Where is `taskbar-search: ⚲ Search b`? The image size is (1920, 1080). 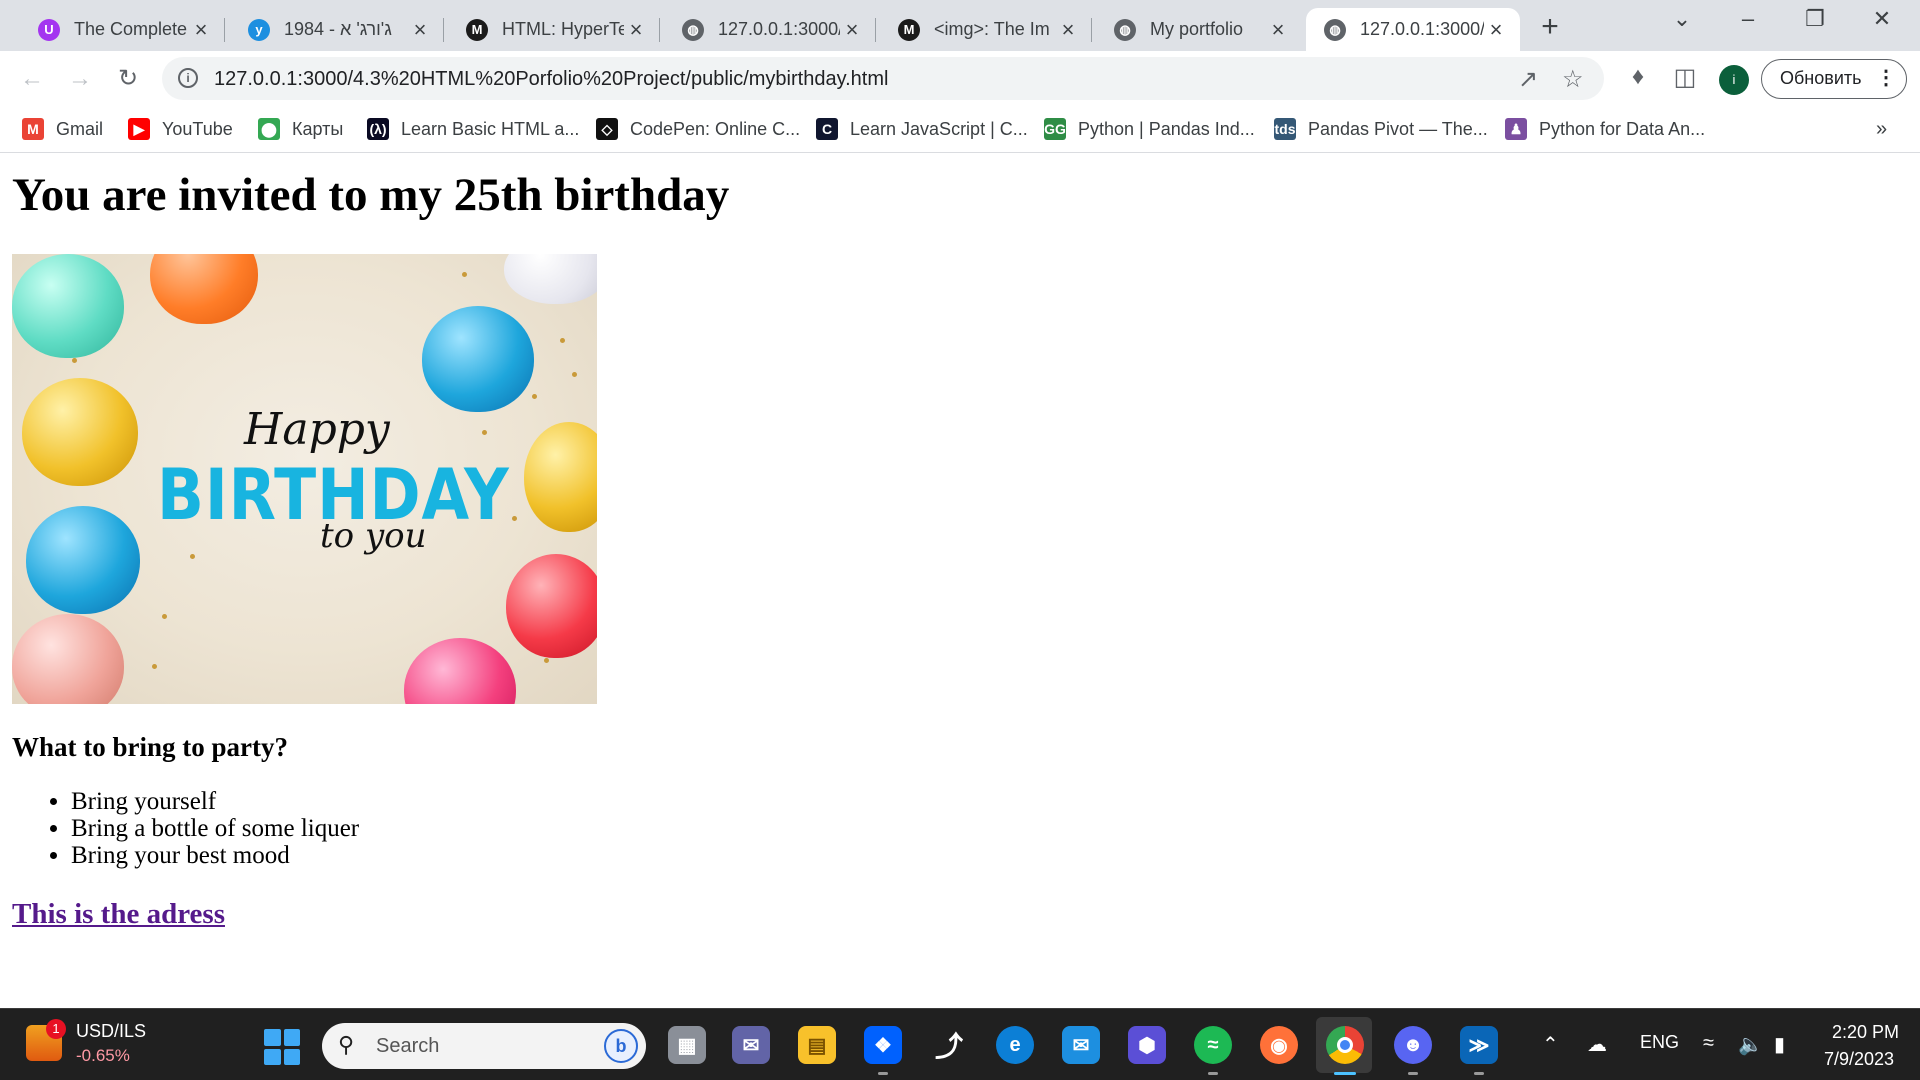 taskbar-search: ⚲ Search b is located at coordinates (484, 1046).